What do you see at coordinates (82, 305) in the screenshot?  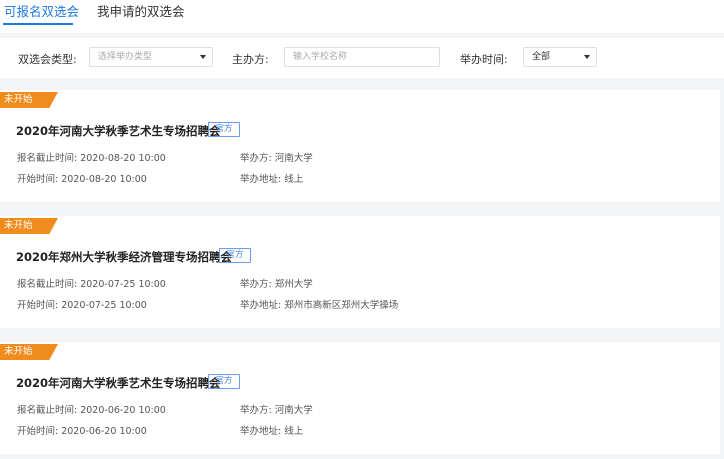 I see `start-time: 开始时间: 2020-07-25 10:00` at bounding box center [82, 305].